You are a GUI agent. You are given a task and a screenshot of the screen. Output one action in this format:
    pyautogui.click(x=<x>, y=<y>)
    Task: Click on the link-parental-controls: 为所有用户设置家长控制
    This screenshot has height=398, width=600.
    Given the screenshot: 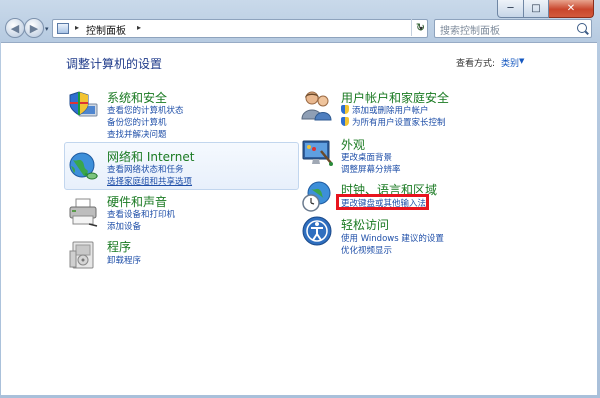 What is the action you would take?
    pyautogui.click(x=393, y=122)
    